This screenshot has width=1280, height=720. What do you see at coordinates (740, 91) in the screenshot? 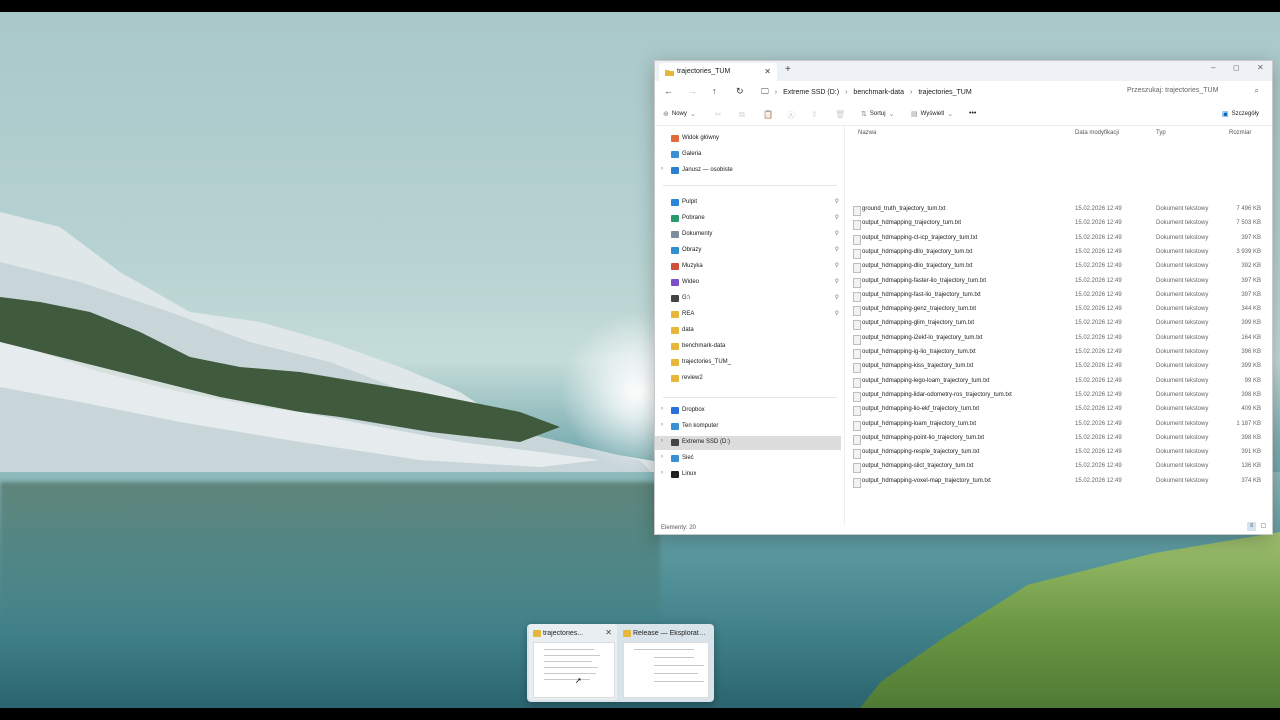
I see `refresh-icon: ↻` at bounding box center [740, 91].